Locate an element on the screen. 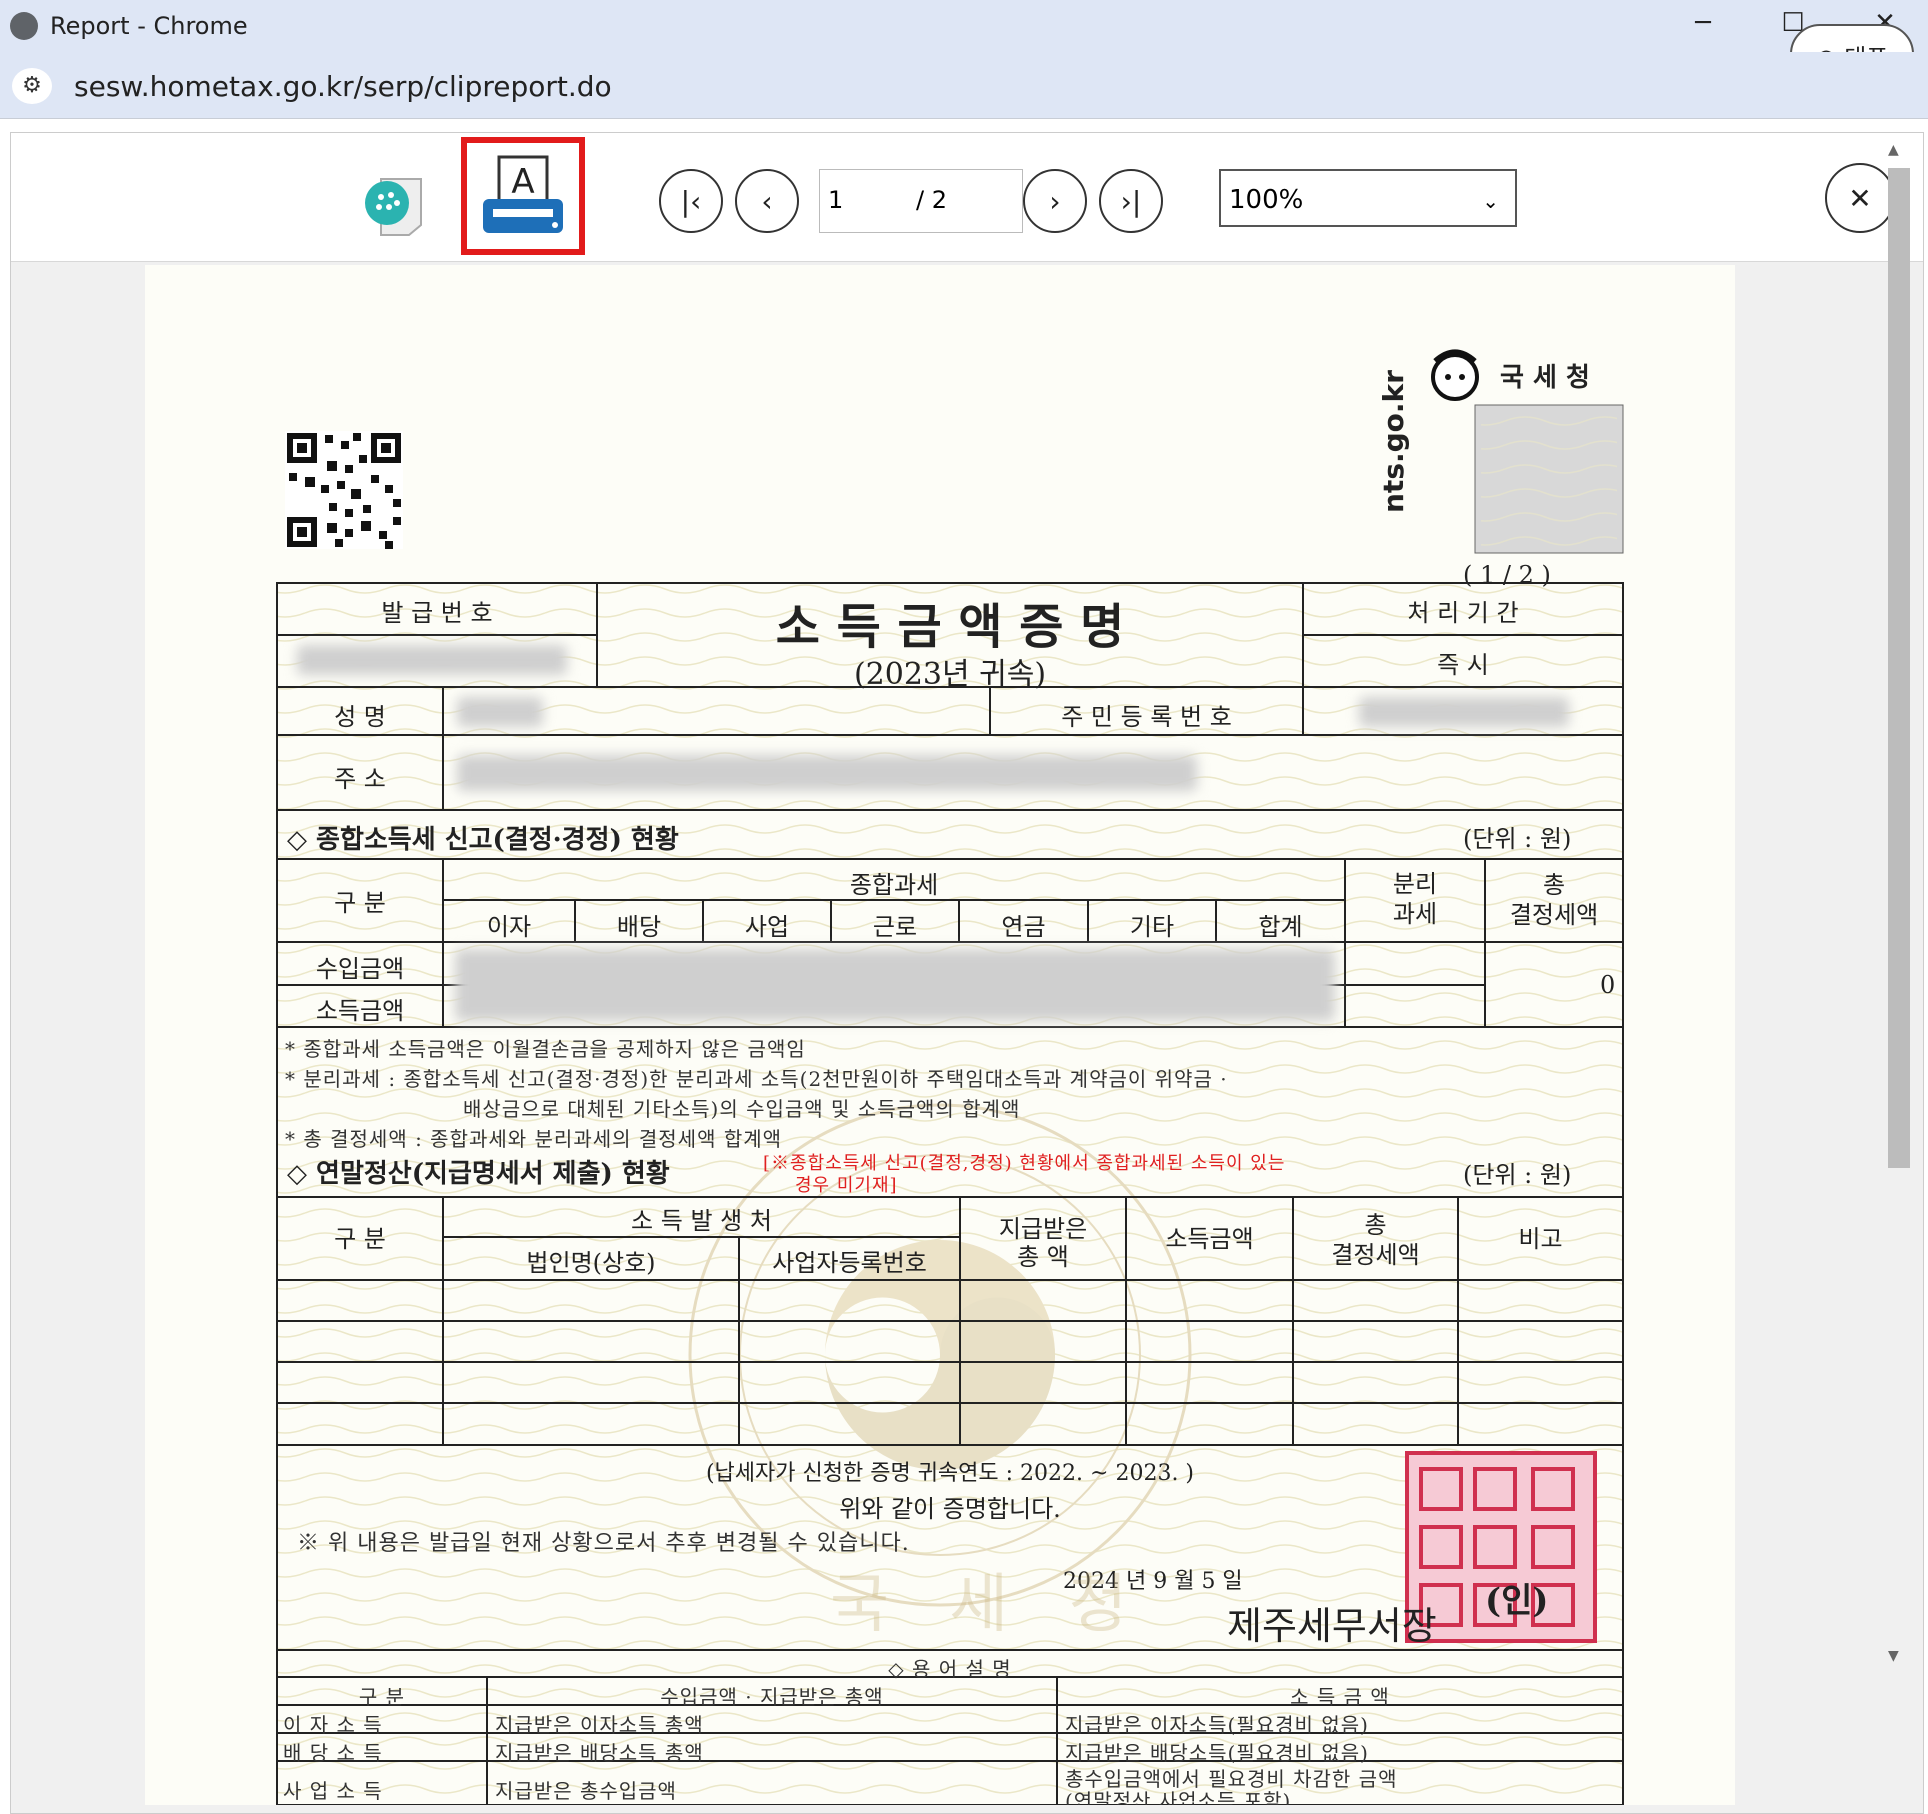 This screenshot has height=1814, width=1928. section1-title: ◇ 종합소득세 신고(결정·경정) 현황 is located at coordinates (483, 840).